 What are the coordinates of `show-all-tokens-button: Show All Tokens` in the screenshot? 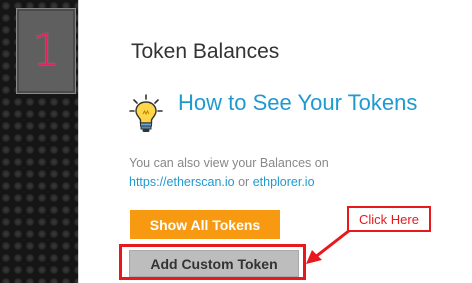 It's located at (205, 224).